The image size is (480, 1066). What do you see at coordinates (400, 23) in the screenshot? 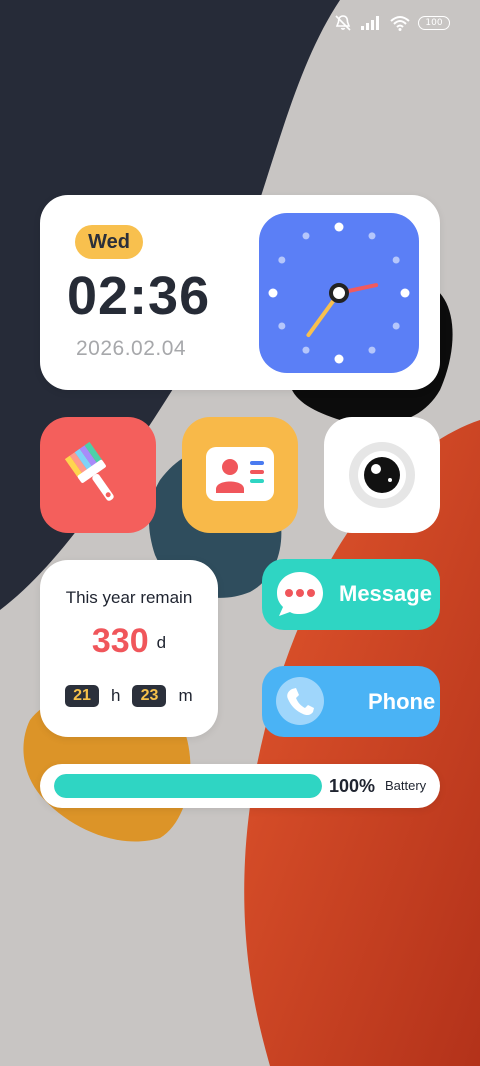
I see `wifi-icon` at bounding box center [400, 23].